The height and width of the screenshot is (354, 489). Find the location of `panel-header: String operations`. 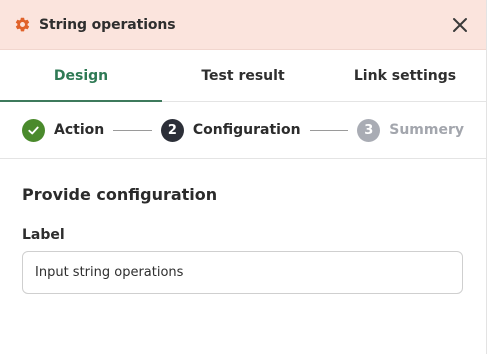

panel-header: String operations is located at coordinates (243, 25).